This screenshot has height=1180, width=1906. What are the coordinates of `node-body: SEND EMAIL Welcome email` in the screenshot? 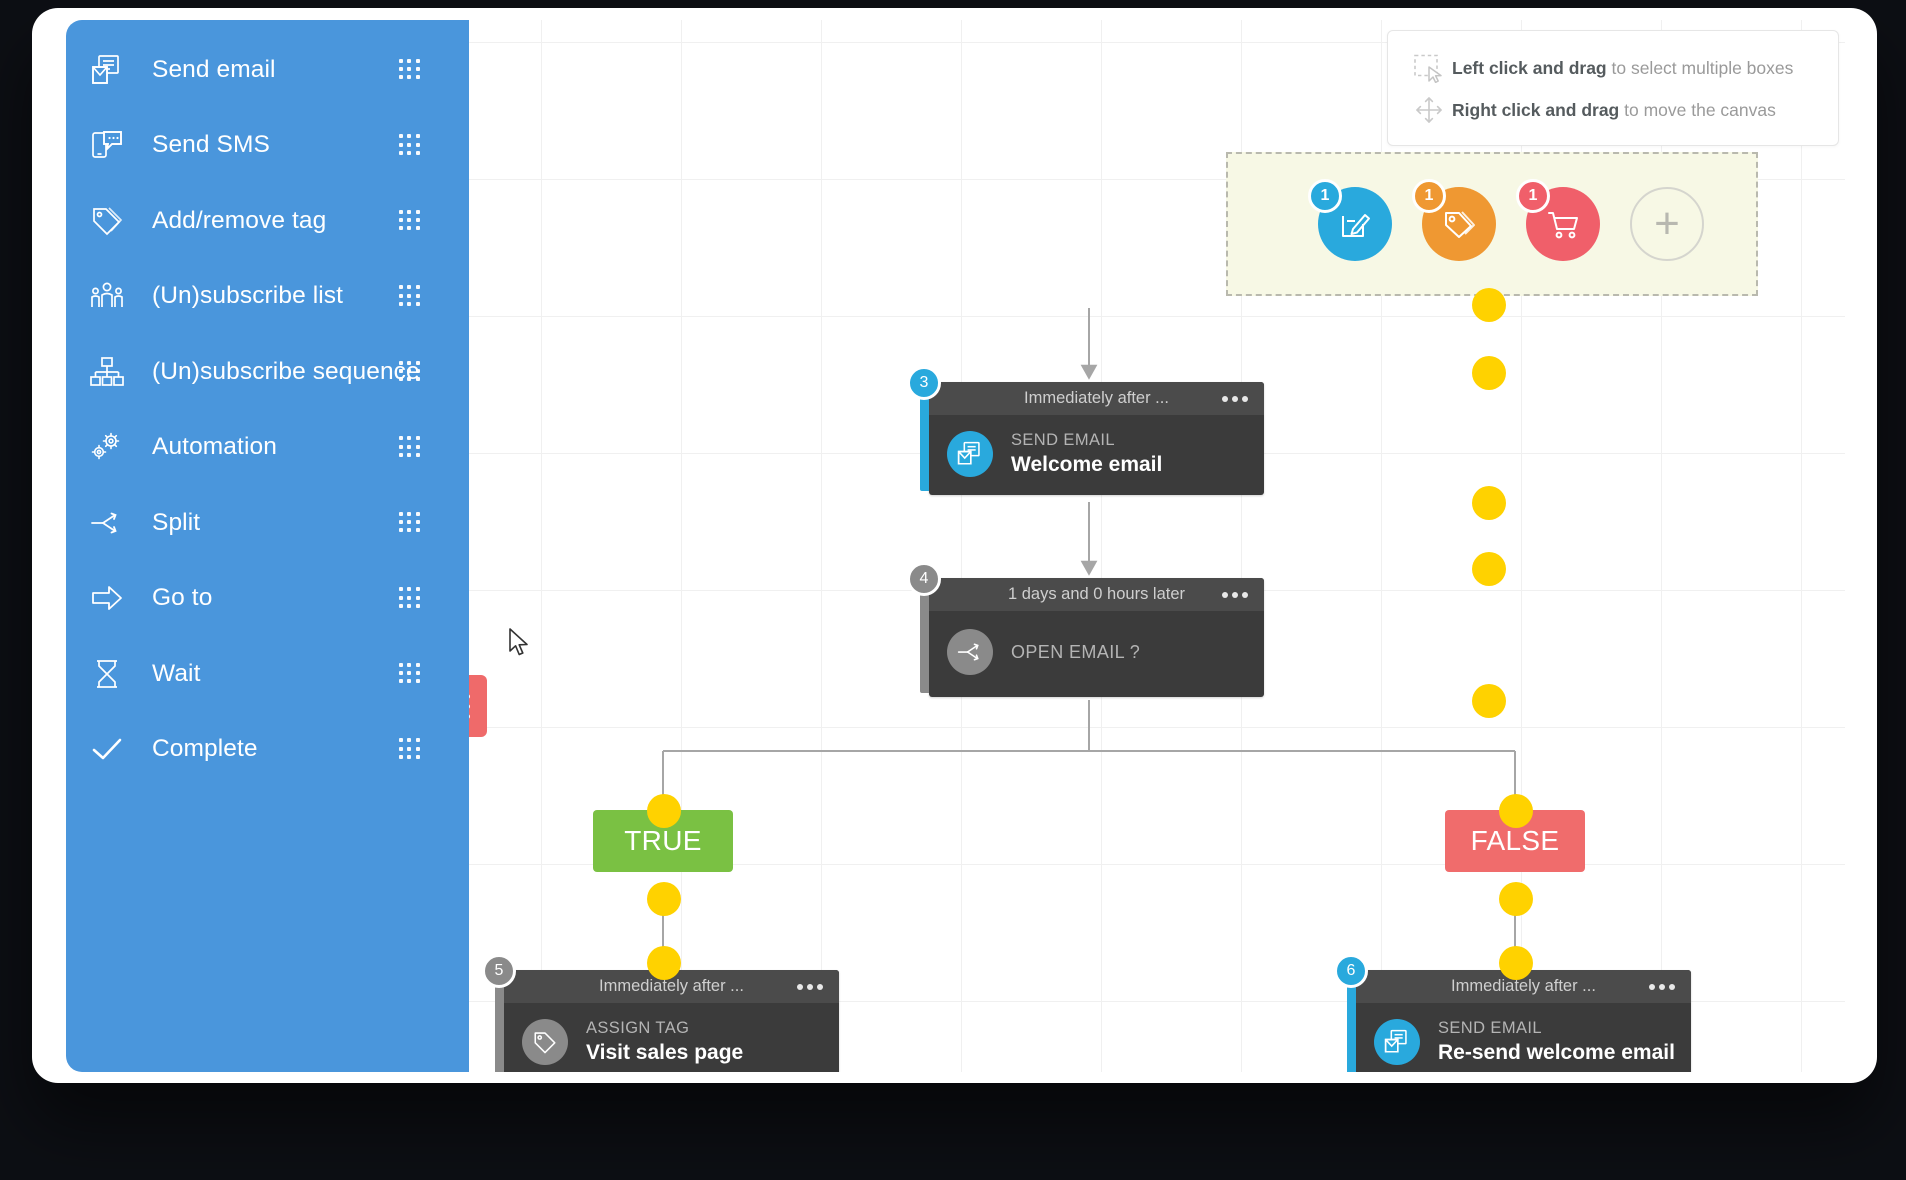 It's located at (1096, 455).